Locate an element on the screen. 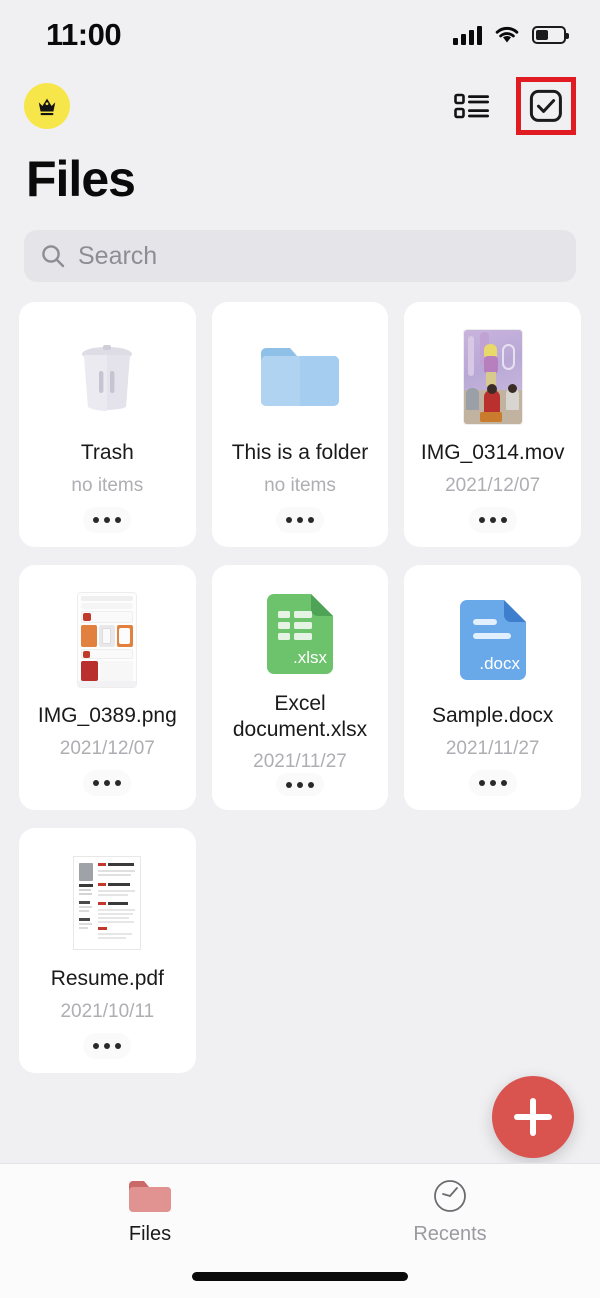  file-card-docx: .docx Sample.docx 2021/11/27 is located at coordinates (492, 687).